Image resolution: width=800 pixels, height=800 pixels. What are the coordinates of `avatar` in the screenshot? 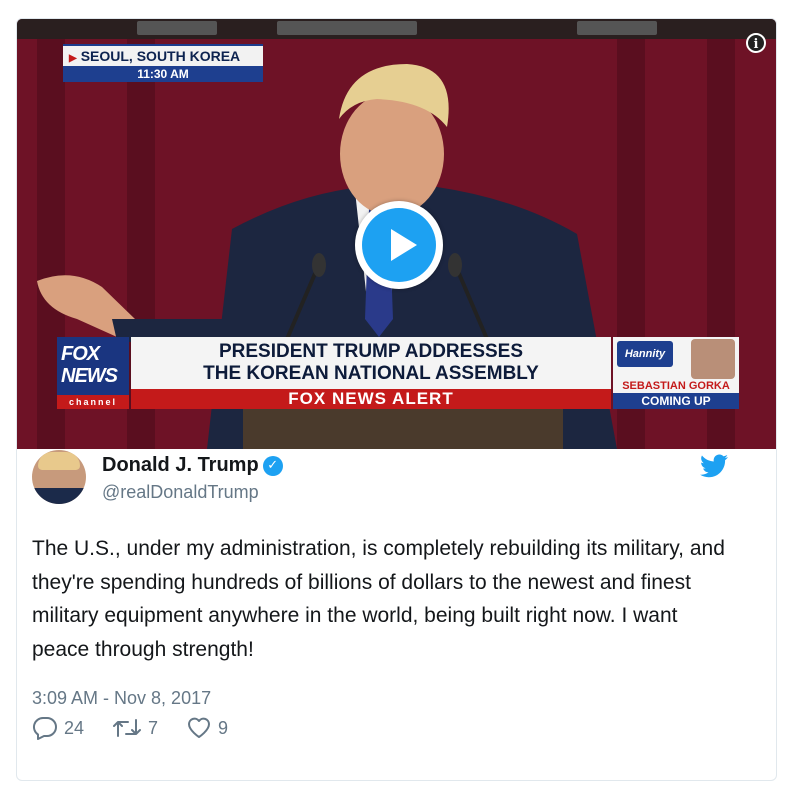 It's located at (59, 477).